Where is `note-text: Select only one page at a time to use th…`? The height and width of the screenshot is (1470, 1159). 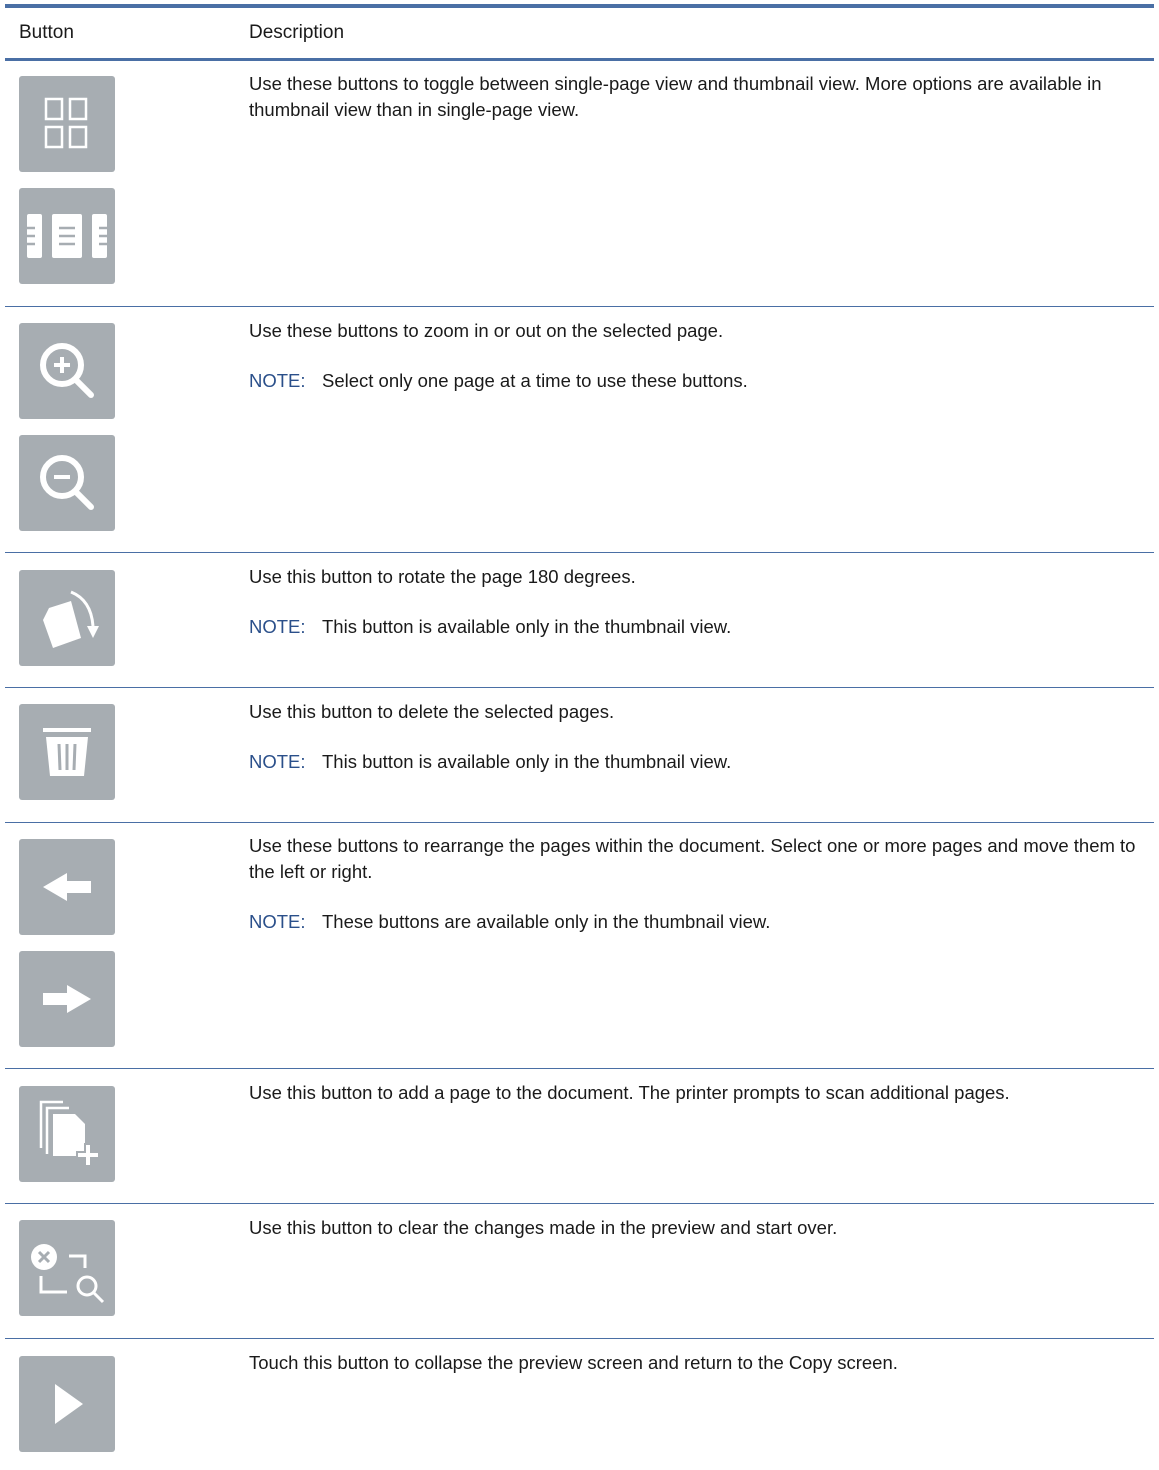
note-text: Select only one page at a time to use th… is located at coordinates (535, 380).